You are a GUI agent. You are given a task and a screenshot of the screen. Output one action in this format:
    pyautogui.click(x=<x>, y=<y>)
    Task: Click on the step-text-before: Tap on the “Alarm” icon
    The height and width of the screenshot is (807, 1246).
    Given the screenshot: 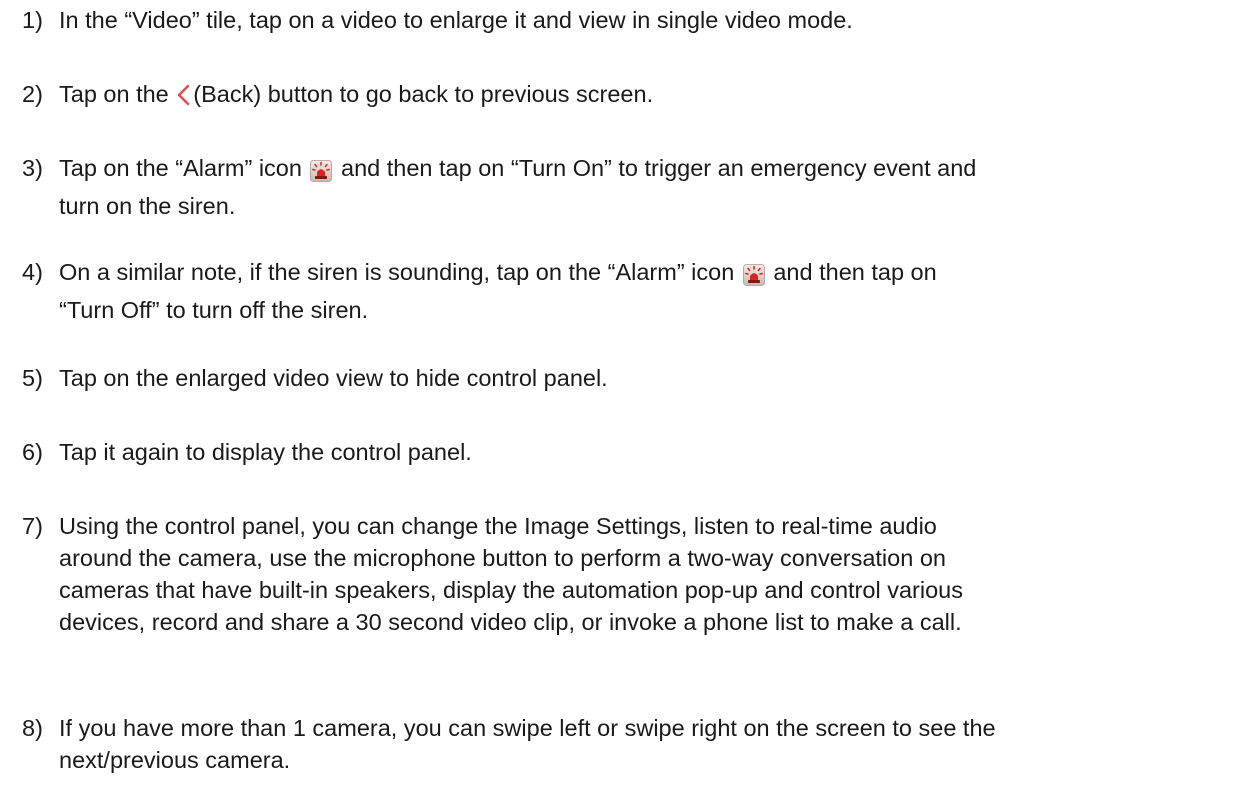 What is the action you would take?
    pyautogui.click(x=180, y=168)
    